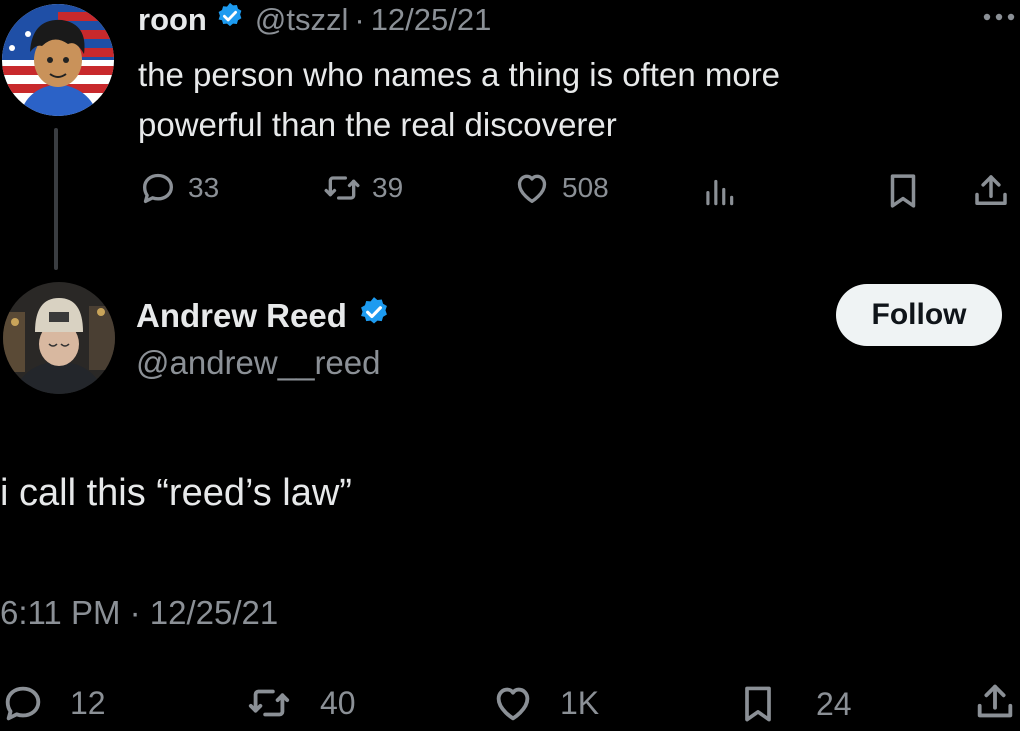 The image size is (1020, 731). I want to click on main-reply-button: 12, so click(53, 703).